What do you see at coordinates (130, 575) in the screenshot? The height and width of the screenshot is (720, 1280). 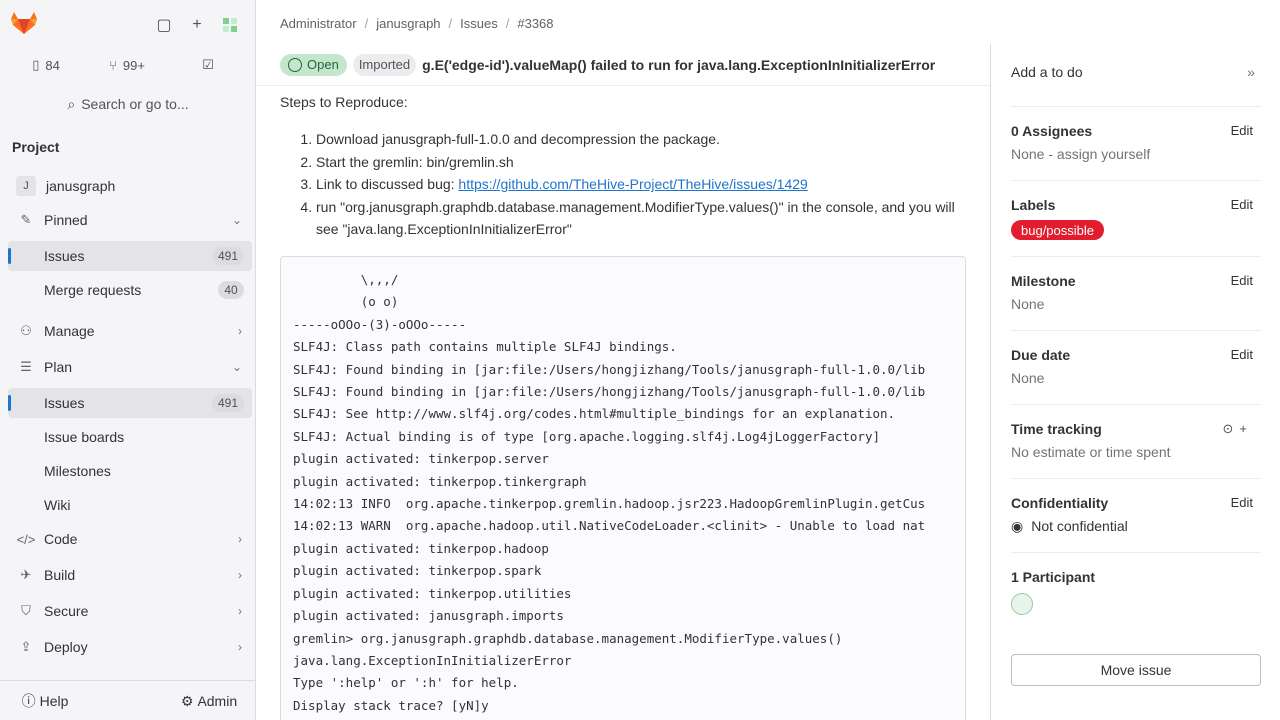 I see `sidebar-item-build: ✈ Build ›` at bounding box center [130, 575].